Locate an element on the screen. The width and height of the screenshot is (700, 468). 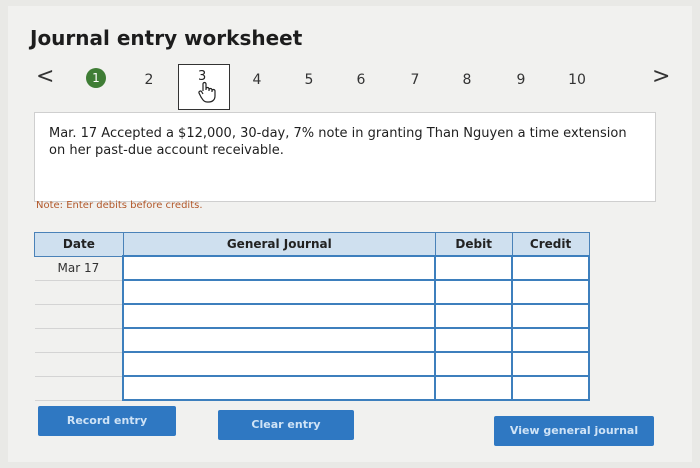
prev-arrow-icon: < is located at coordinates (45, 76).